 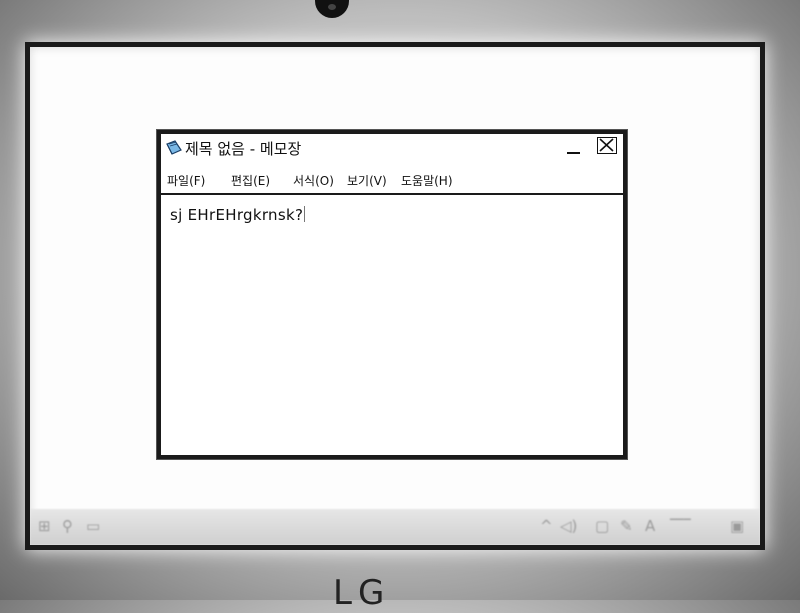 I want to click on notepad-icon, so click(x=173, y=147).